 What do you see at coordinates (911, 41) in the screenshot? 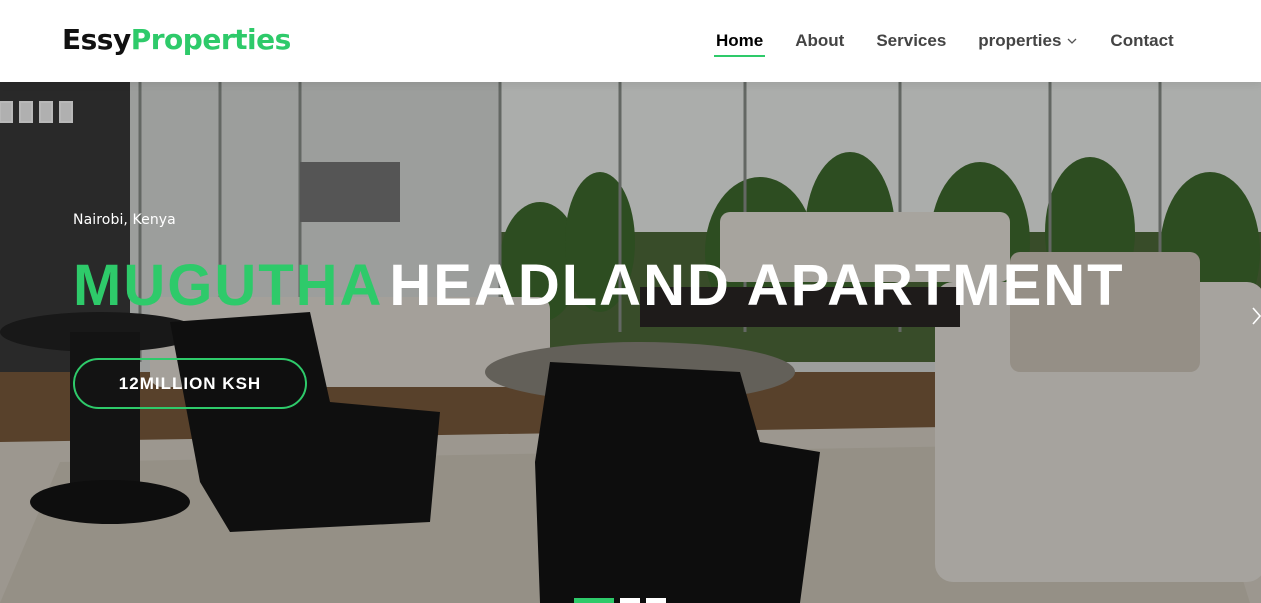
I see `nav-services: Services` at bounding box center [911, 41].